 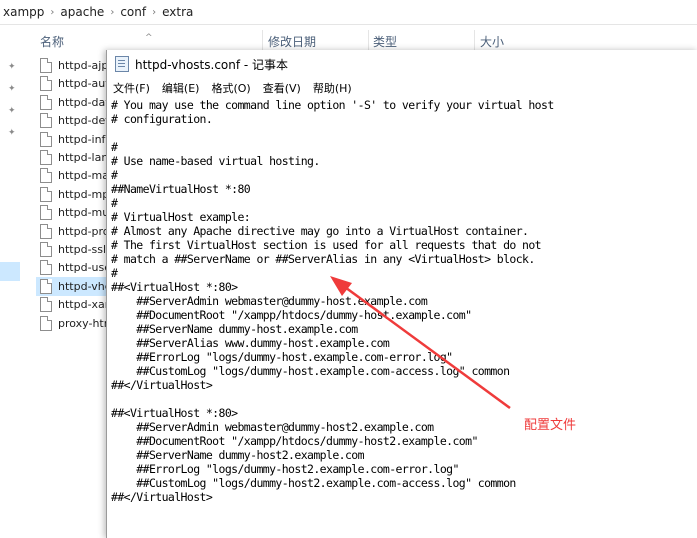 I want to click on file-name: httpd-use, so click(x=84, y=268).